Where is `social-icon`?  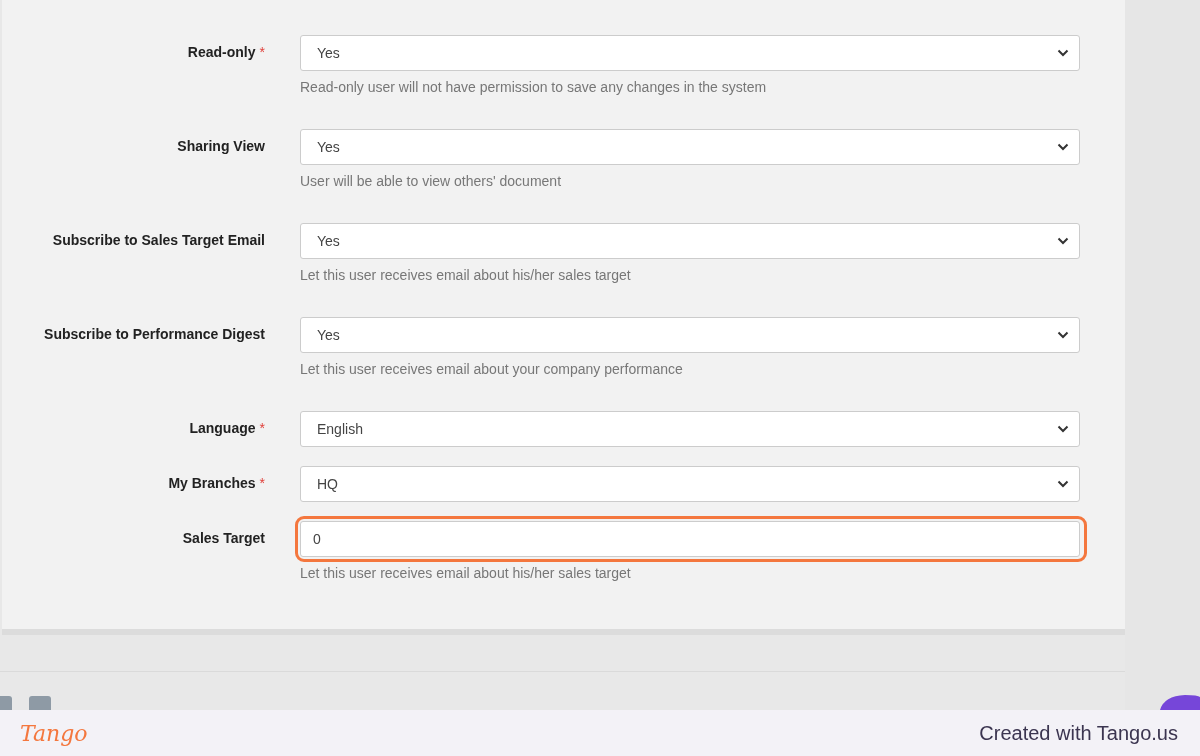 social-icon is located at coordinates (40, 703).